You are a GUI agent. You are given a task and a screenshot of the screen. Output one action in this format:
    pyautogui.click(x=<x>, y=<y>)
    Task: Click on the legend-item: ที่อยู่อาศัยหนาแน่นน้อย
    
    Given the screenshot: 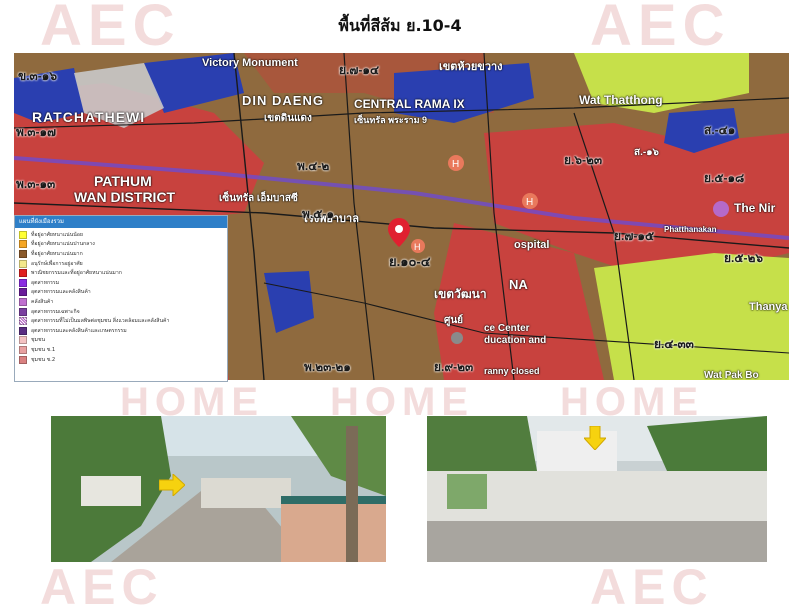 What is the action you would take?
    pyautogui.click(x=121, y=235)
    